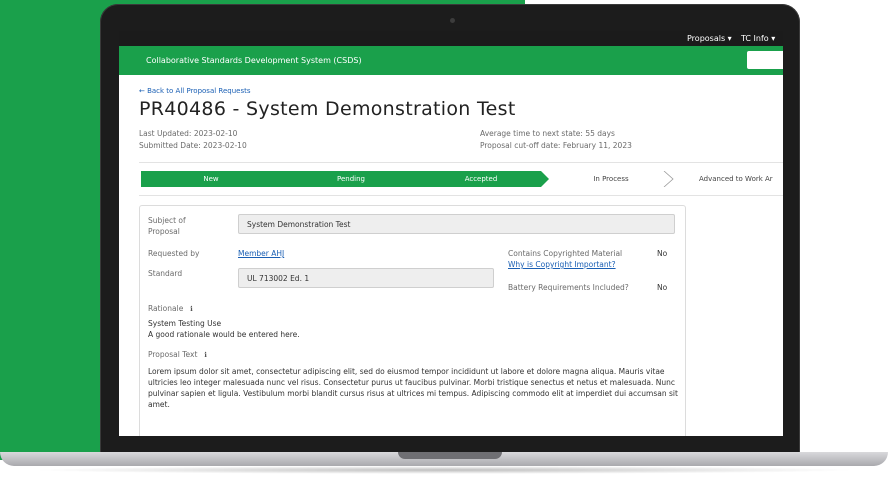 This screenshot has height=477, width=888. Describe the element at coordinates (547, 133) in the screenshot. I see `average-time: Average time to next state: 55 days` at that location.